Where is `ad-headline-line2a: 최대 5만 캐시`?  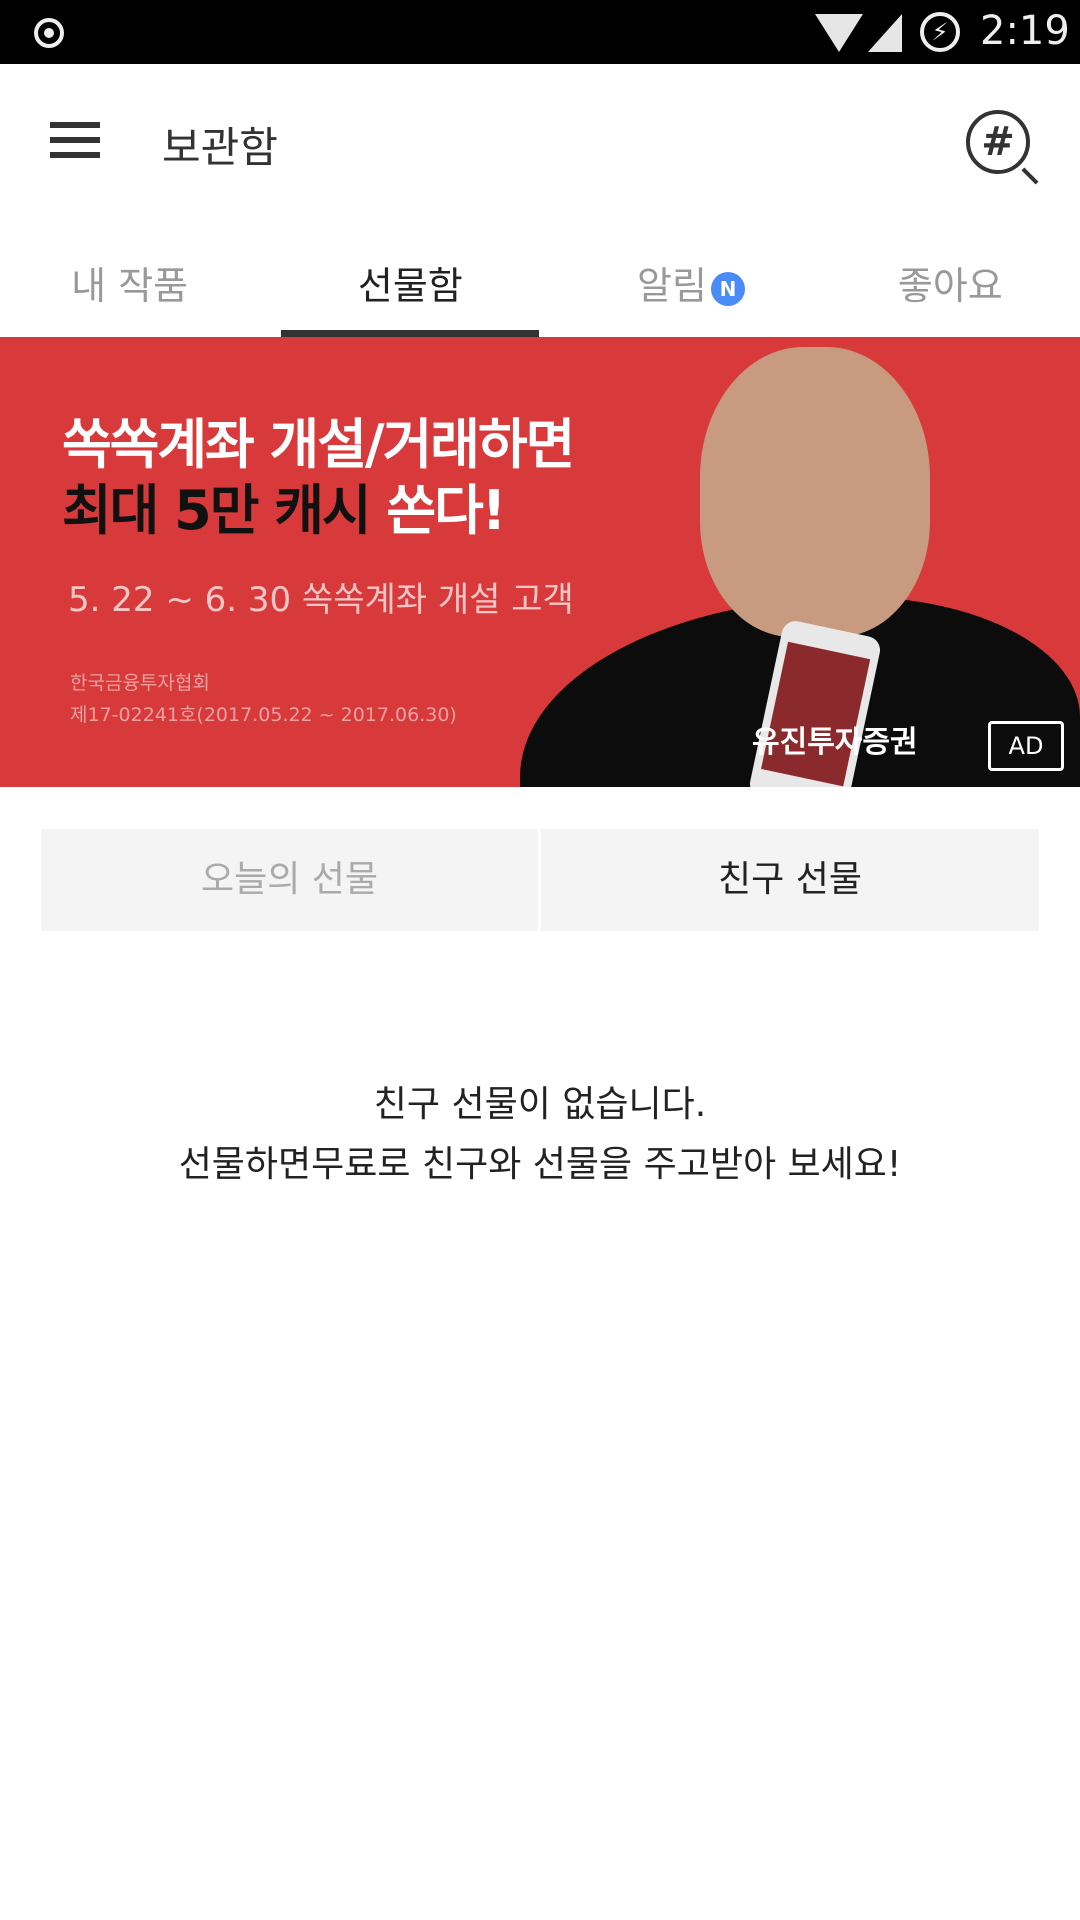 ad-headline-line2a: 최대 5만 캐시 is located at coordinates (217, 510).